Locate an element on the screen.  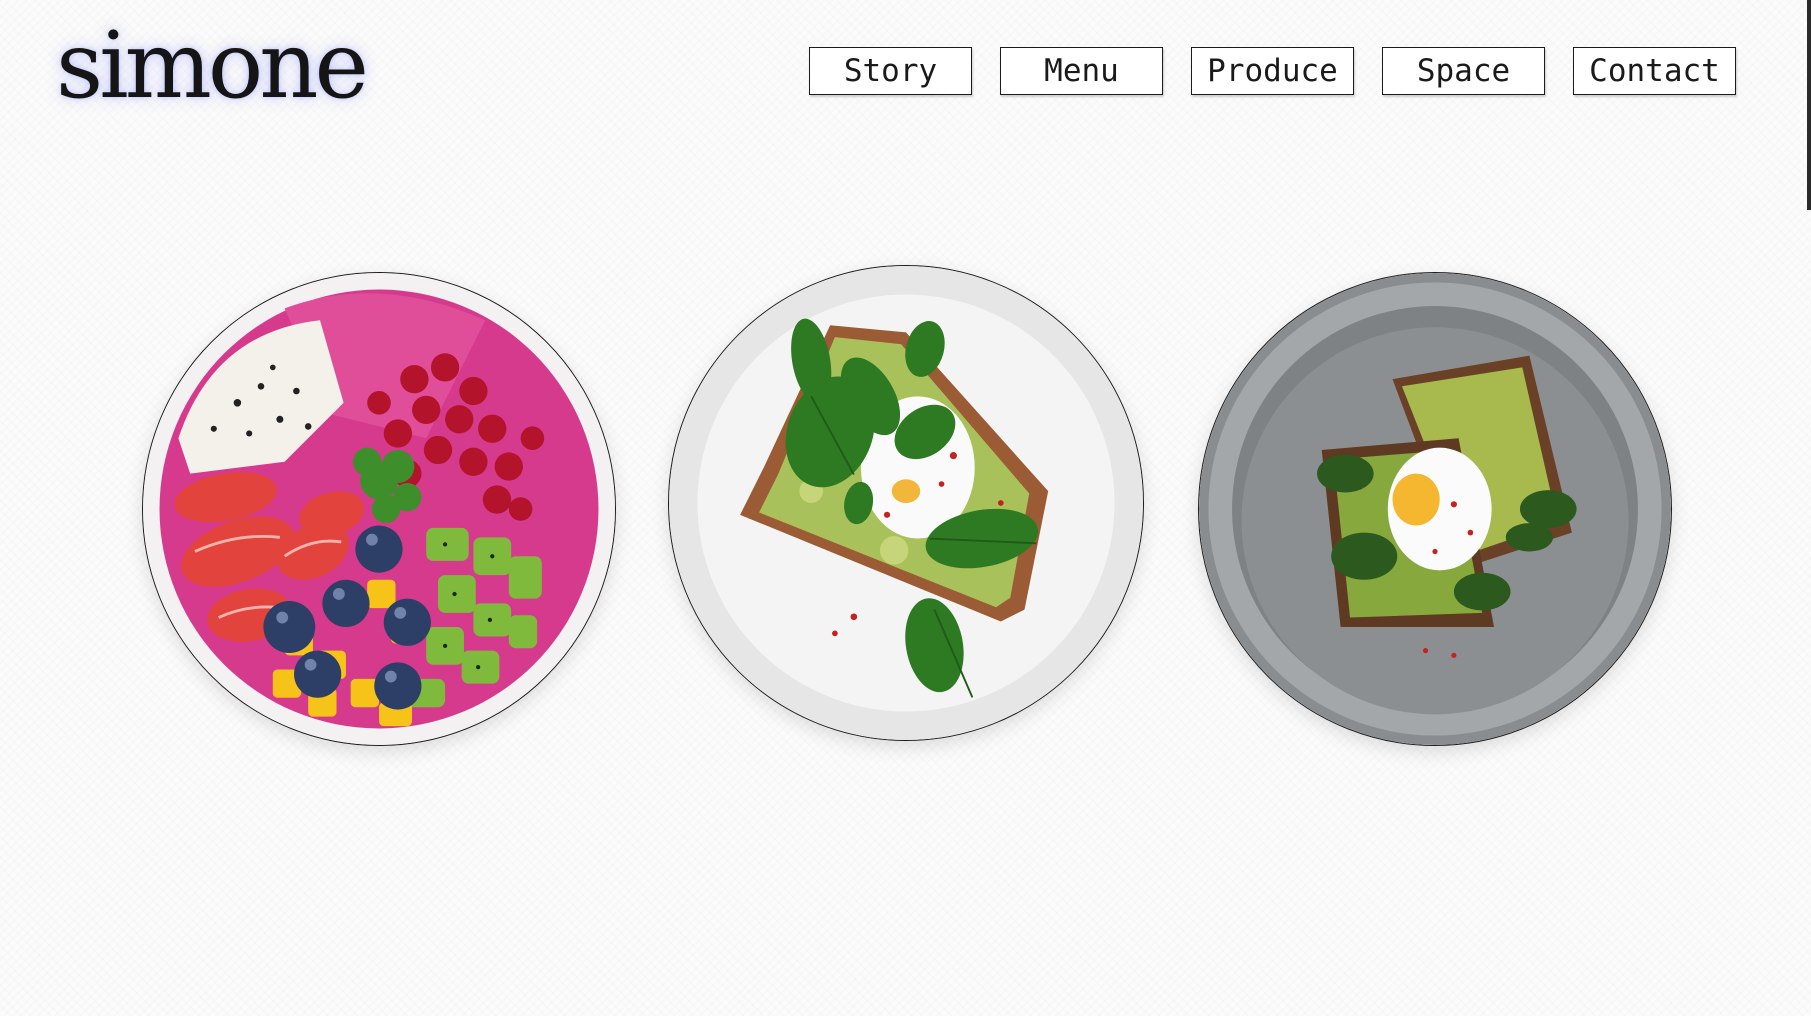
nav-space-button: Space is located at coordinates (1463, 71).